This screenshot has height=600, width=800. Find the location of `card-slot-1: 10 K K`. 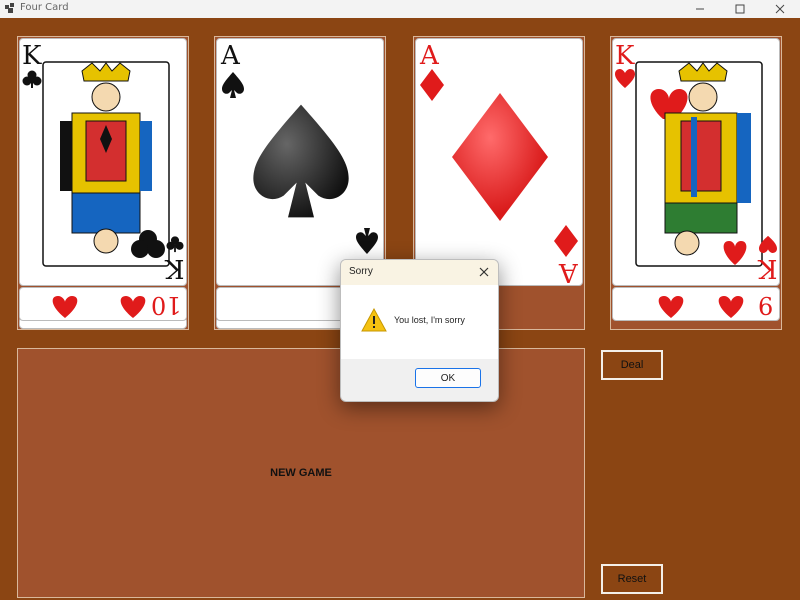

card-slot-1: 10 K K is located at coordinates (103, 183).